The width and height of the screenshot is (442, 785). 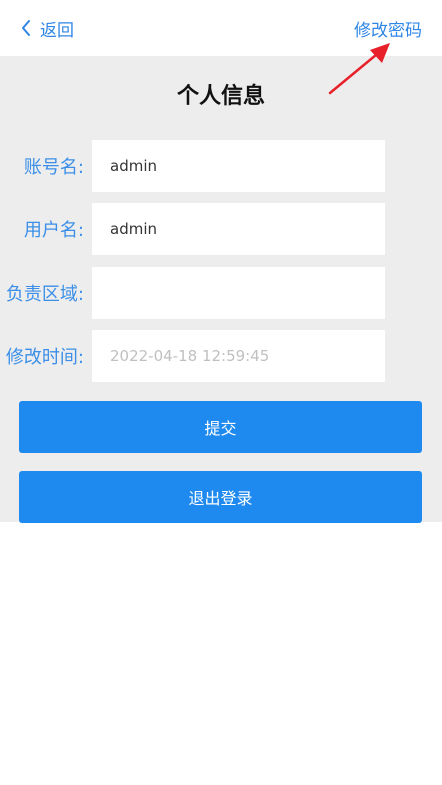 I want to click on modified-time-label: 修改时间:, so click(x=44, y=357).